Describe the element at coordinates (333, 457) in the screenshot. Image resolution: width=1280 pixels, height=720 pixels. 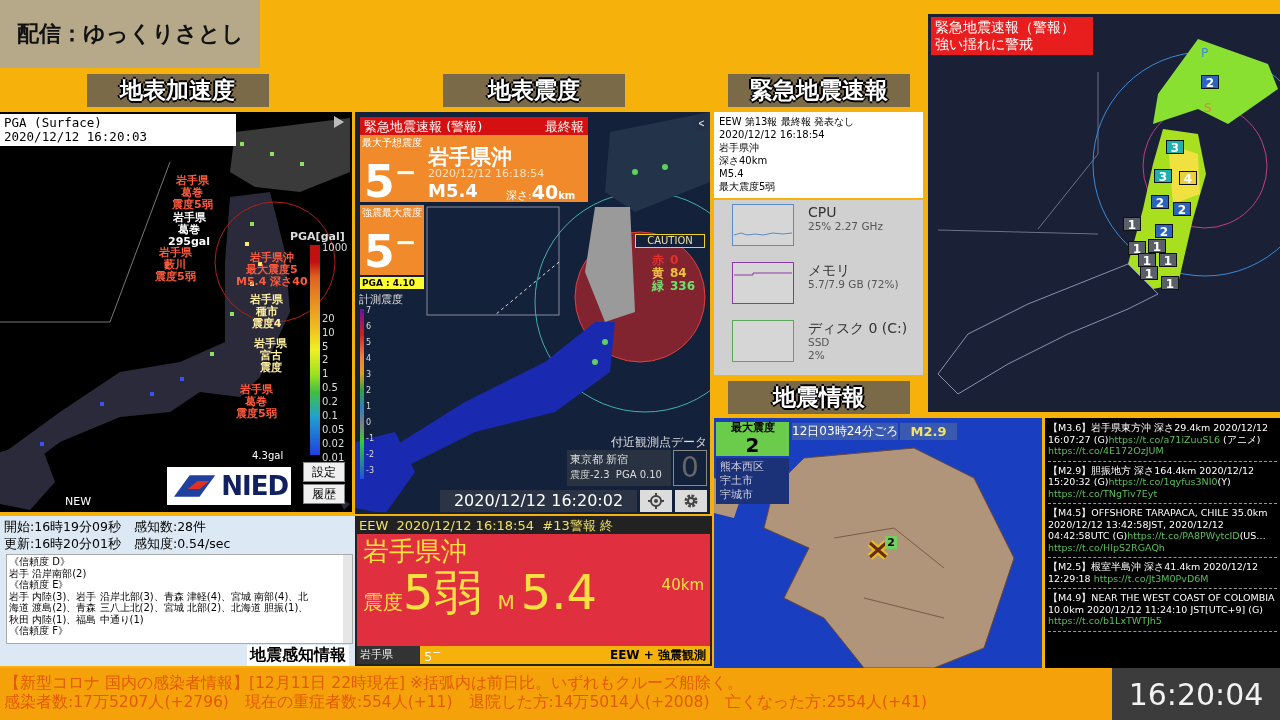
I see `scale-label: 0.01` at that location.